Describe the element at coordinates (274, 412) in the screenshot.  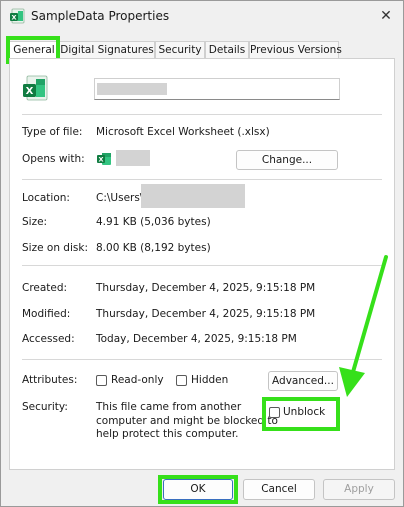
I see `unblock-checkbox` at that location.